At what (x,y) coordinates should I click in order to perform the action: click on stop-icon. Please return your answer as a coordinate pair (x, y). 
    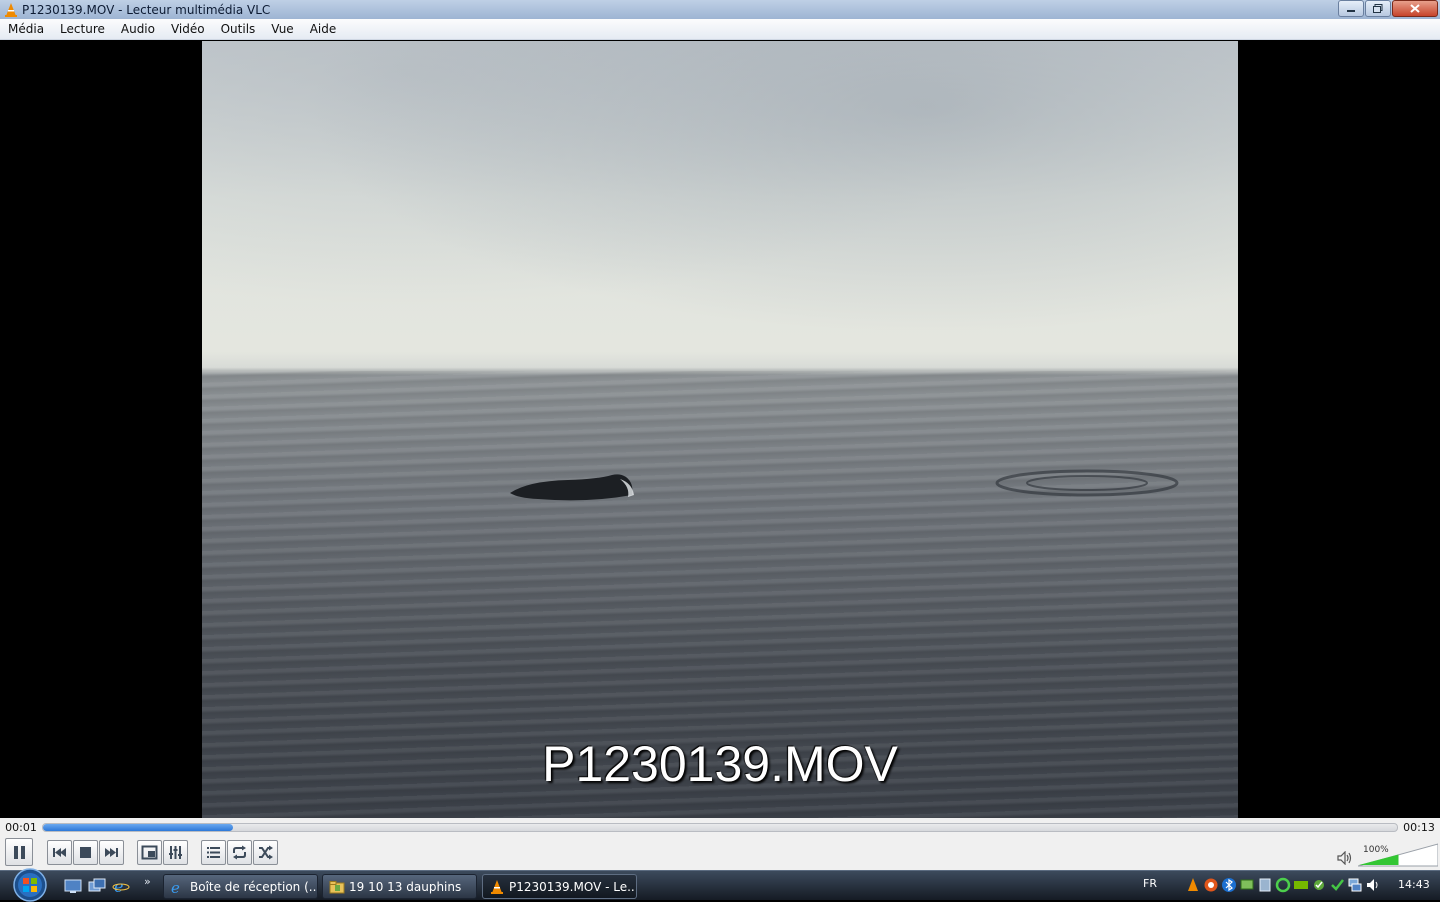
    Looking at the image, I should click on (85, 852).